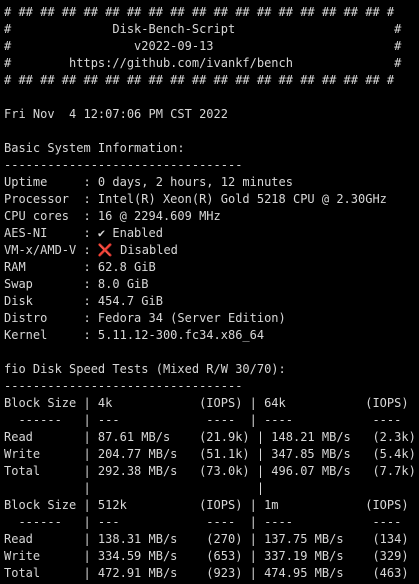  I want to click on cross-mark-icon: ❌, so click(105, 250).